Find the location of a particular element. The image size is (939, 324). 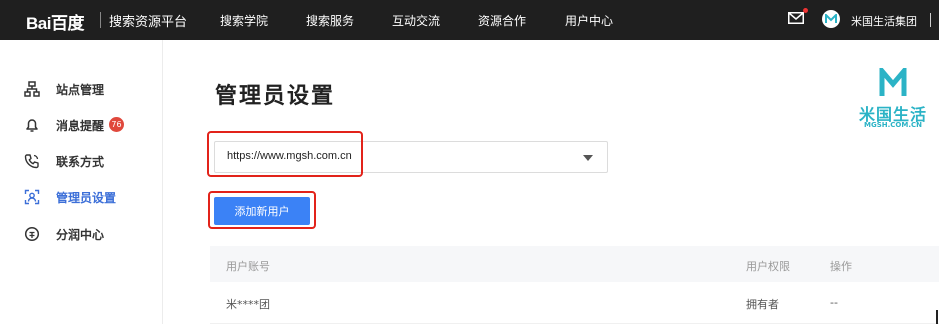

bell-icon is located at coordinates (32, 125).